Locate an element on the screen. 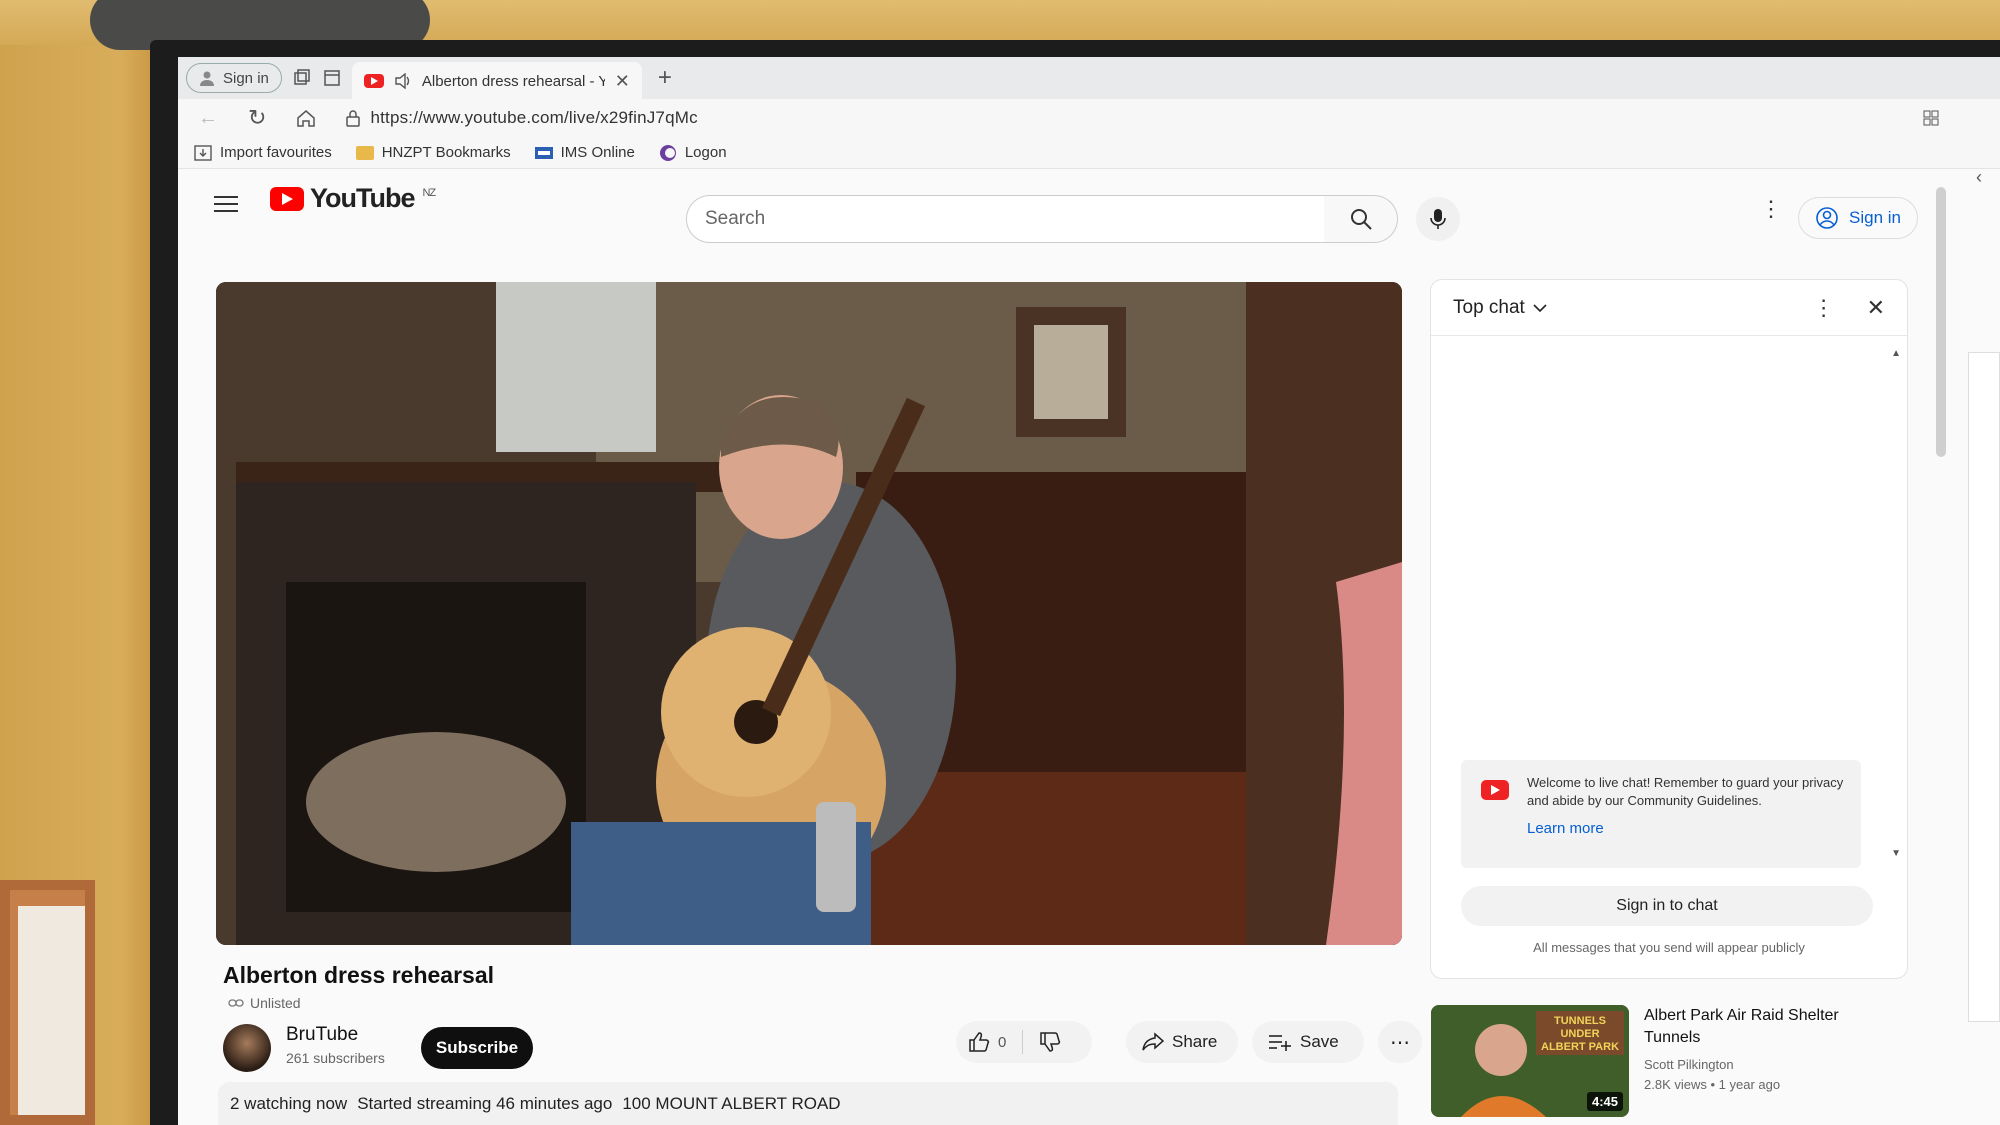  collections-icon is located at coordinates (302, 78).